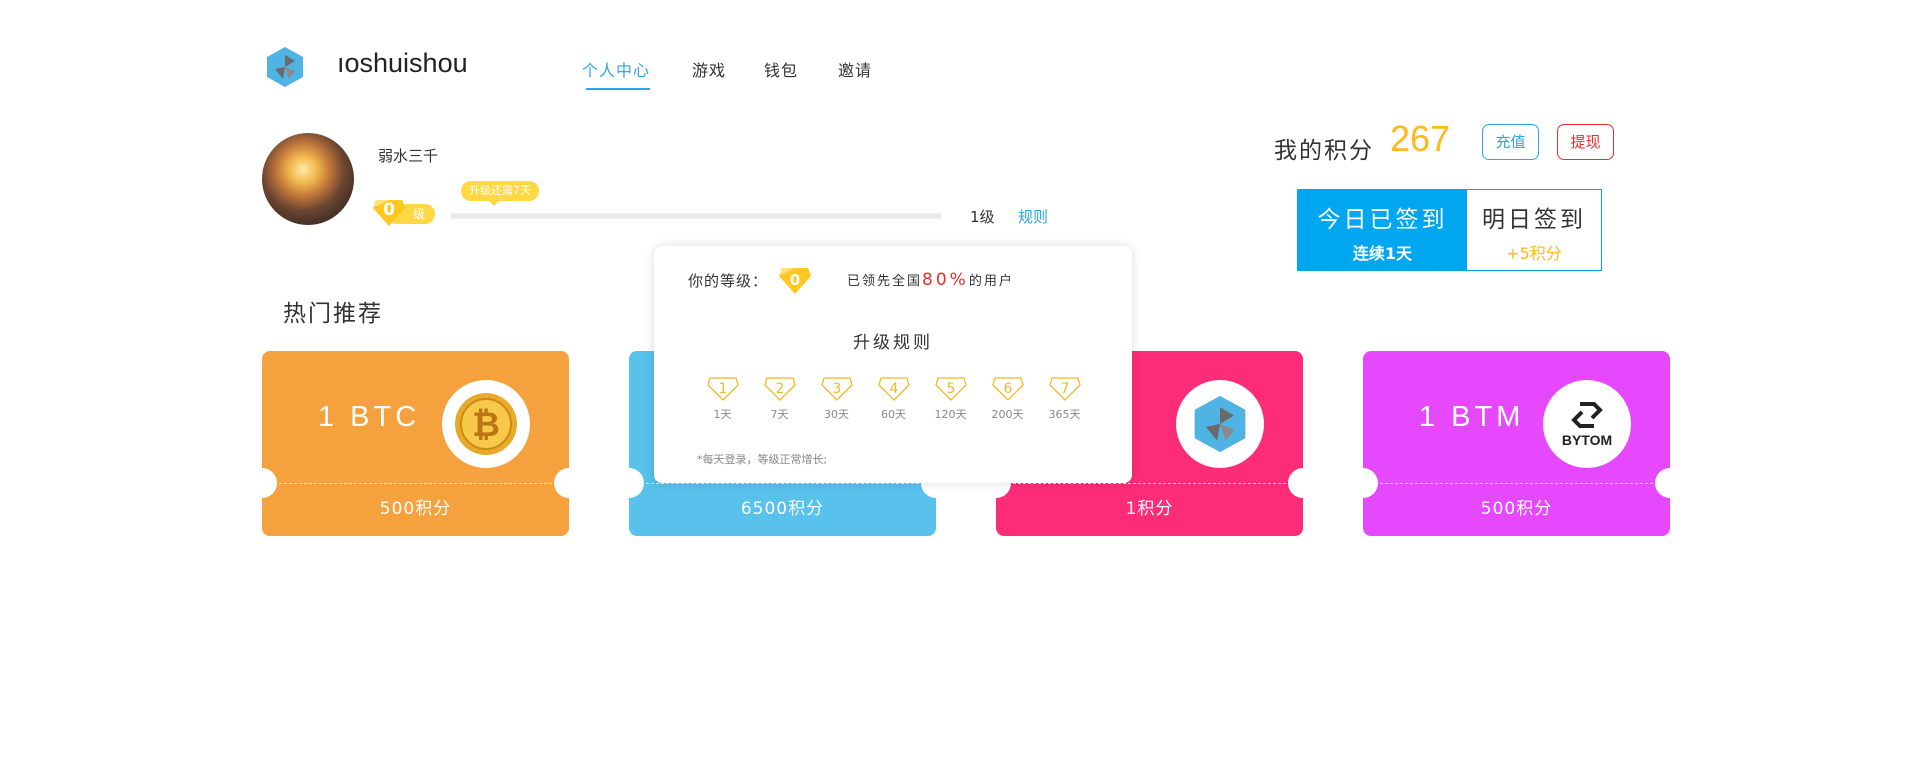  I want to click on level-days: 200天, so click(1007, 414).